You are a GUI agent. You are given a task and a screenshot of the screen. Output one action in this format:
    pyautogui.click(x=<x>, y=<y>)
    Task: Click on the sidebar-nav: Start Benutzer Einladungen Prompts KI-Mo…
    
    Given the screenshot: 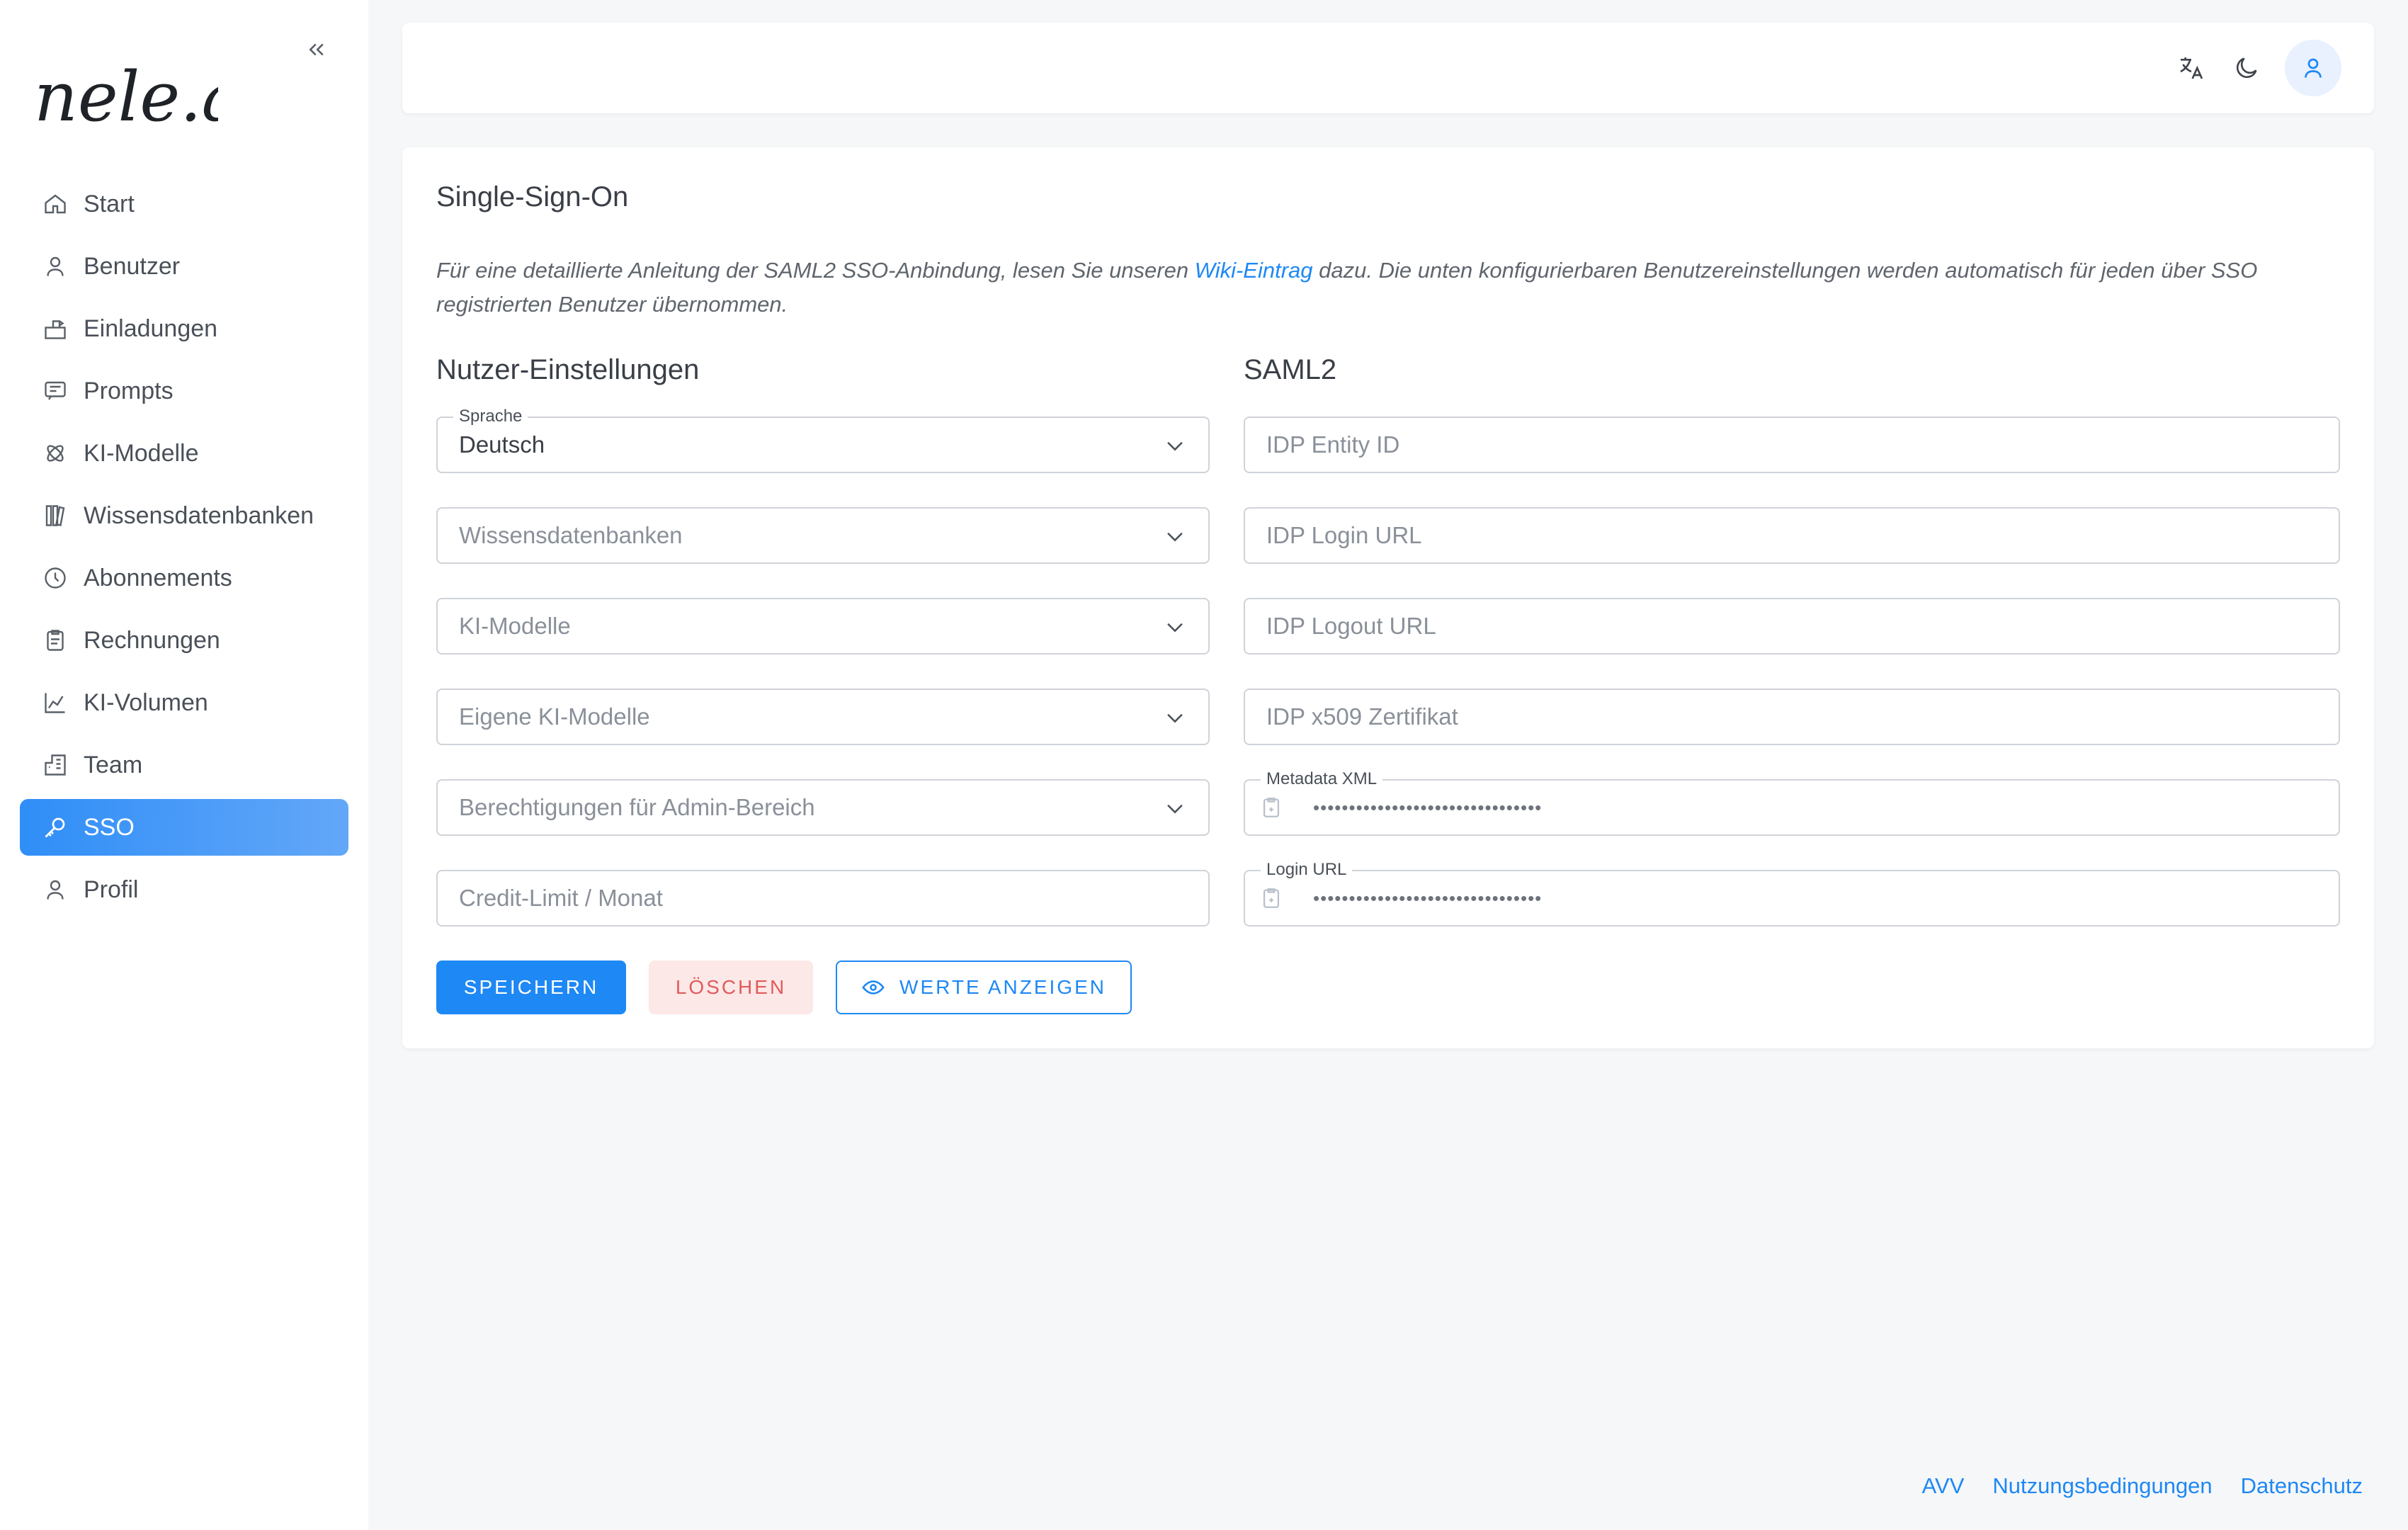 What is the action you would take?
    pyautogui.click(x=184, y=550)
    